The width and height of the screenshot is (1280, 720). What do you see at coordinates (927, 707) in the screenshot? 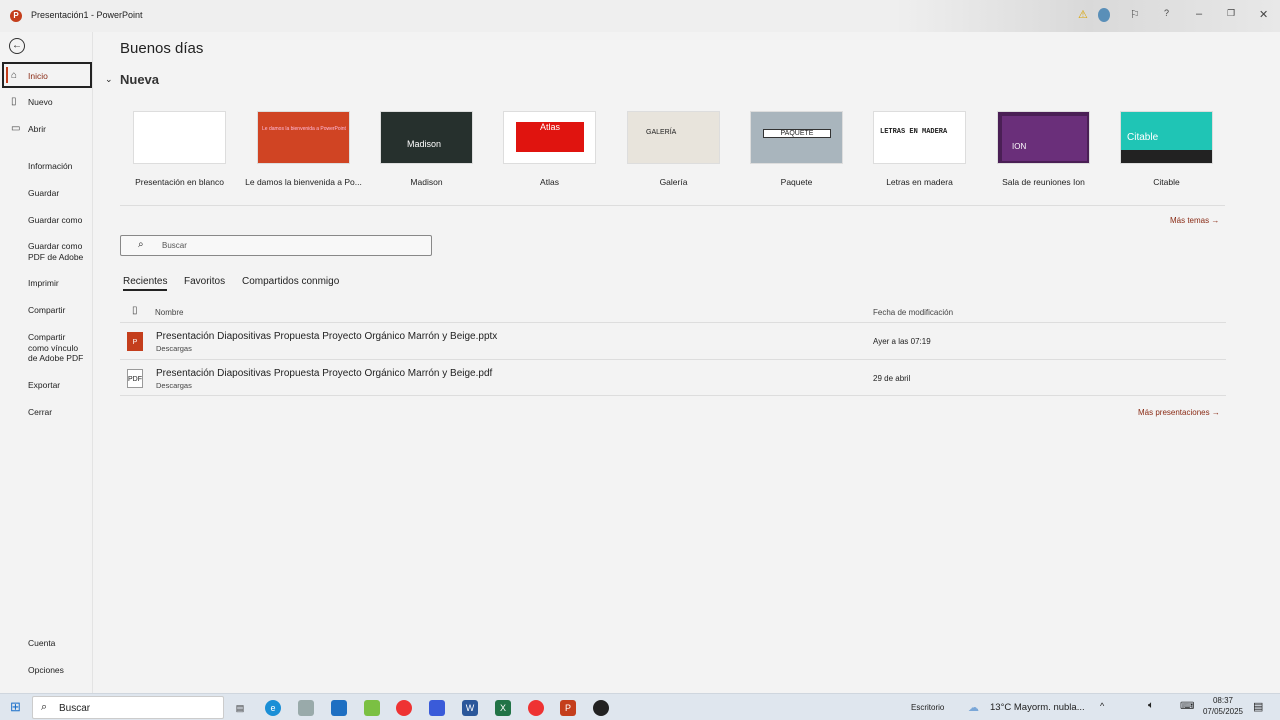
I see `desktop-toolbar: Escritorio` at bounding box center [927, 707].